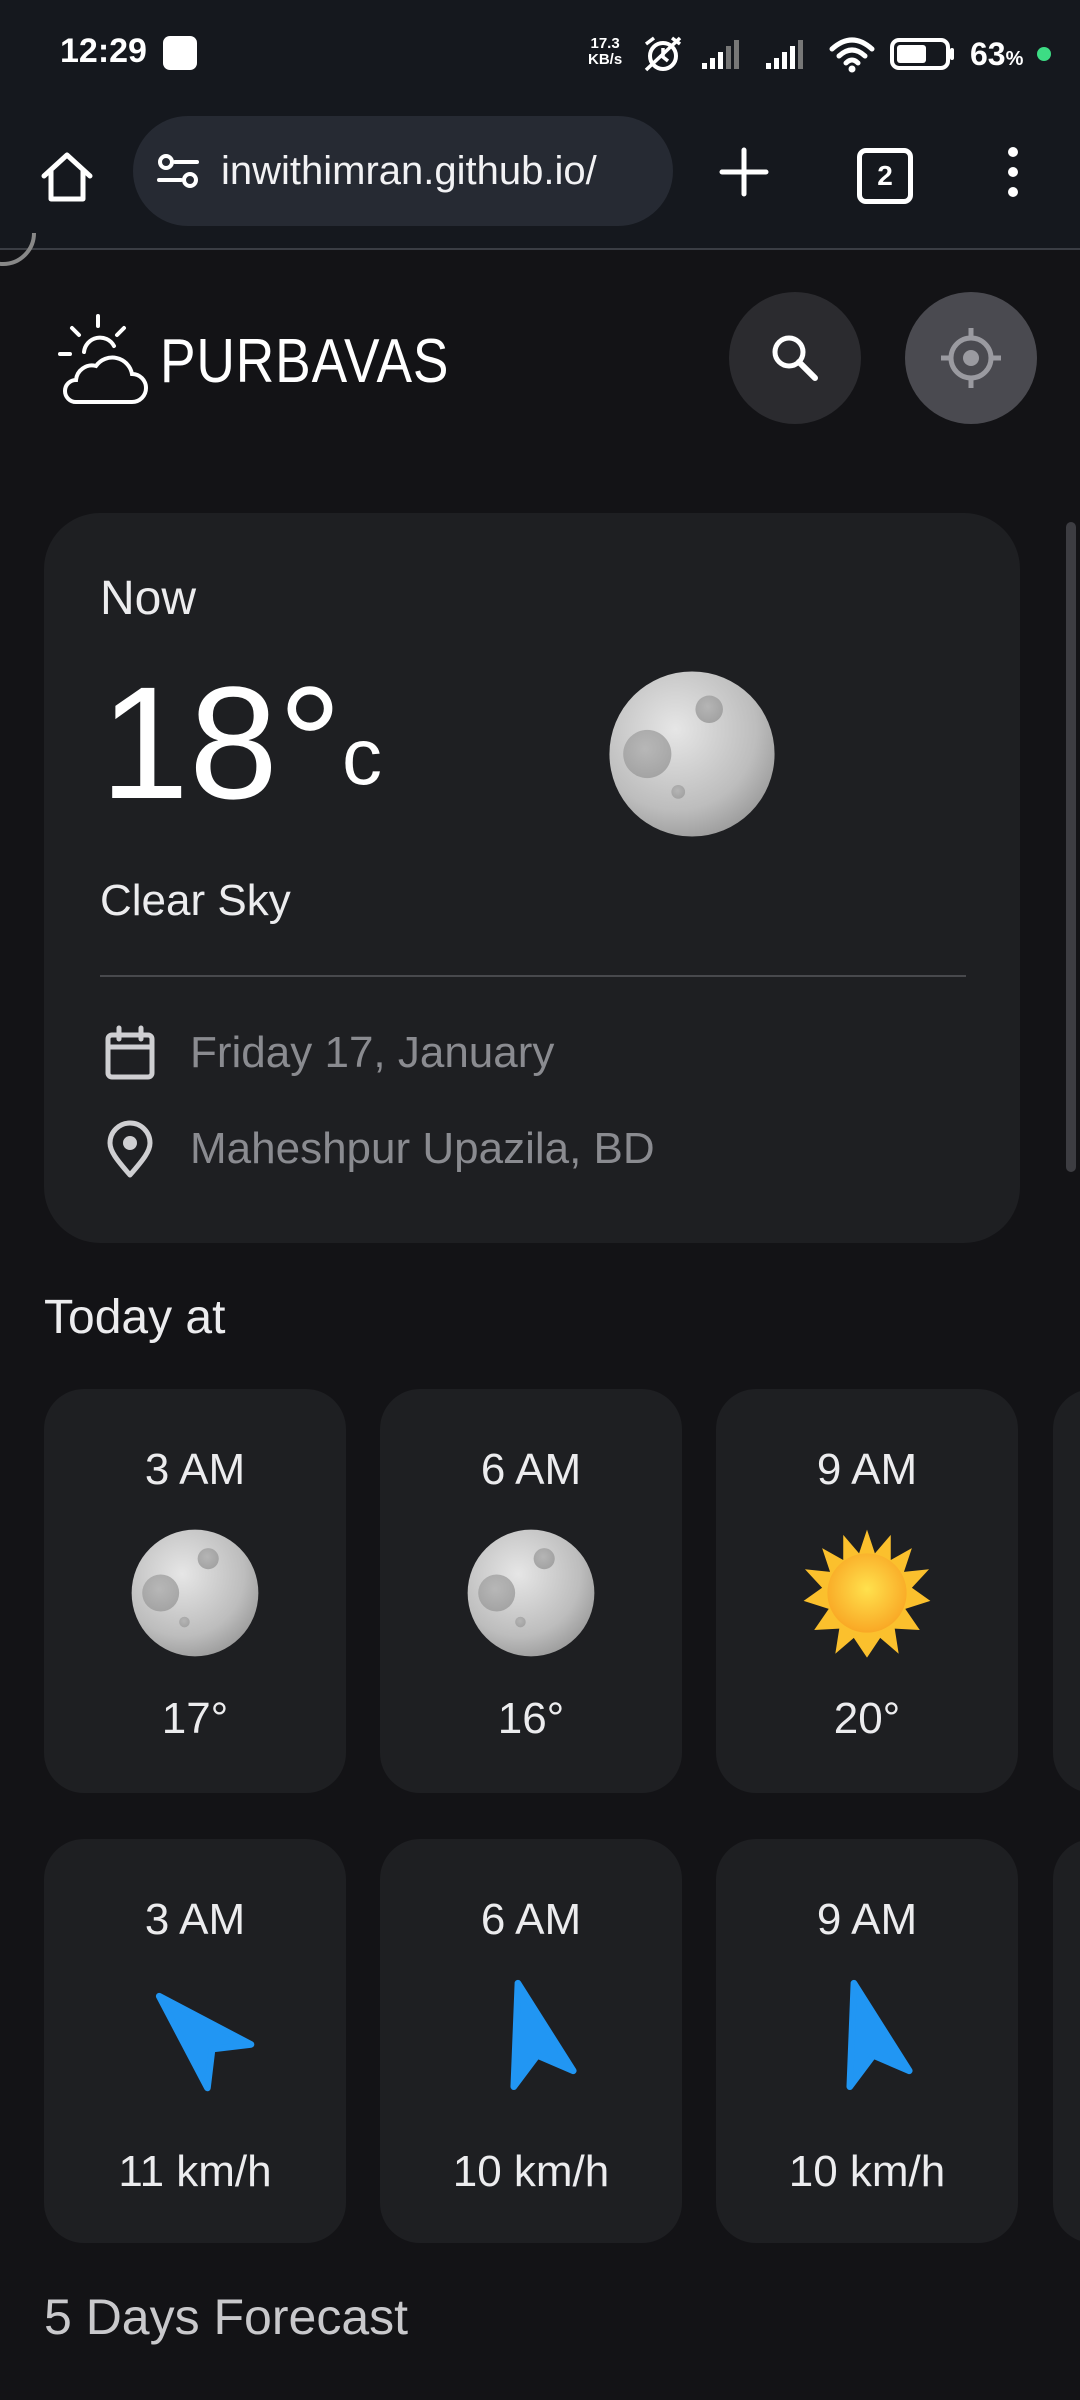  Describe the element at coordinates (148, 598) in the screenshot. I see `now-label: Now` at that location.